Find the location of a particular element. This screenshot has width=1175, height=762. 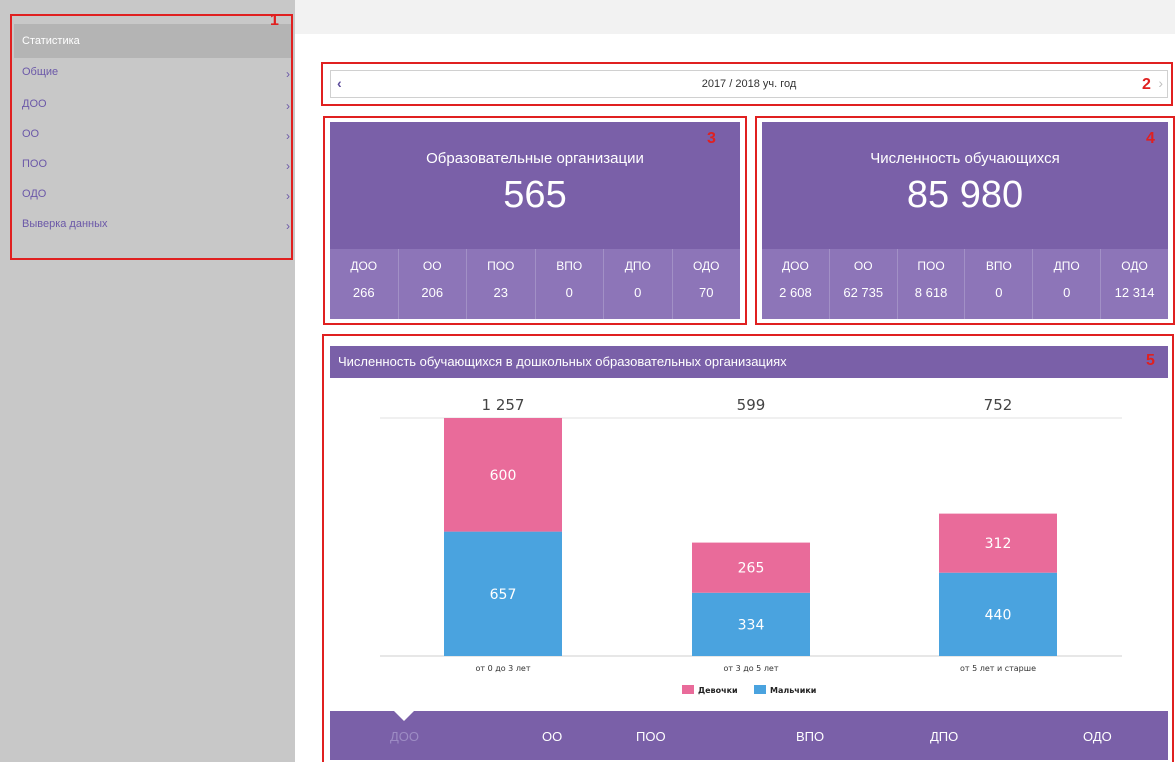

annotation-number: 5 is located at coordinates (1150, 360).